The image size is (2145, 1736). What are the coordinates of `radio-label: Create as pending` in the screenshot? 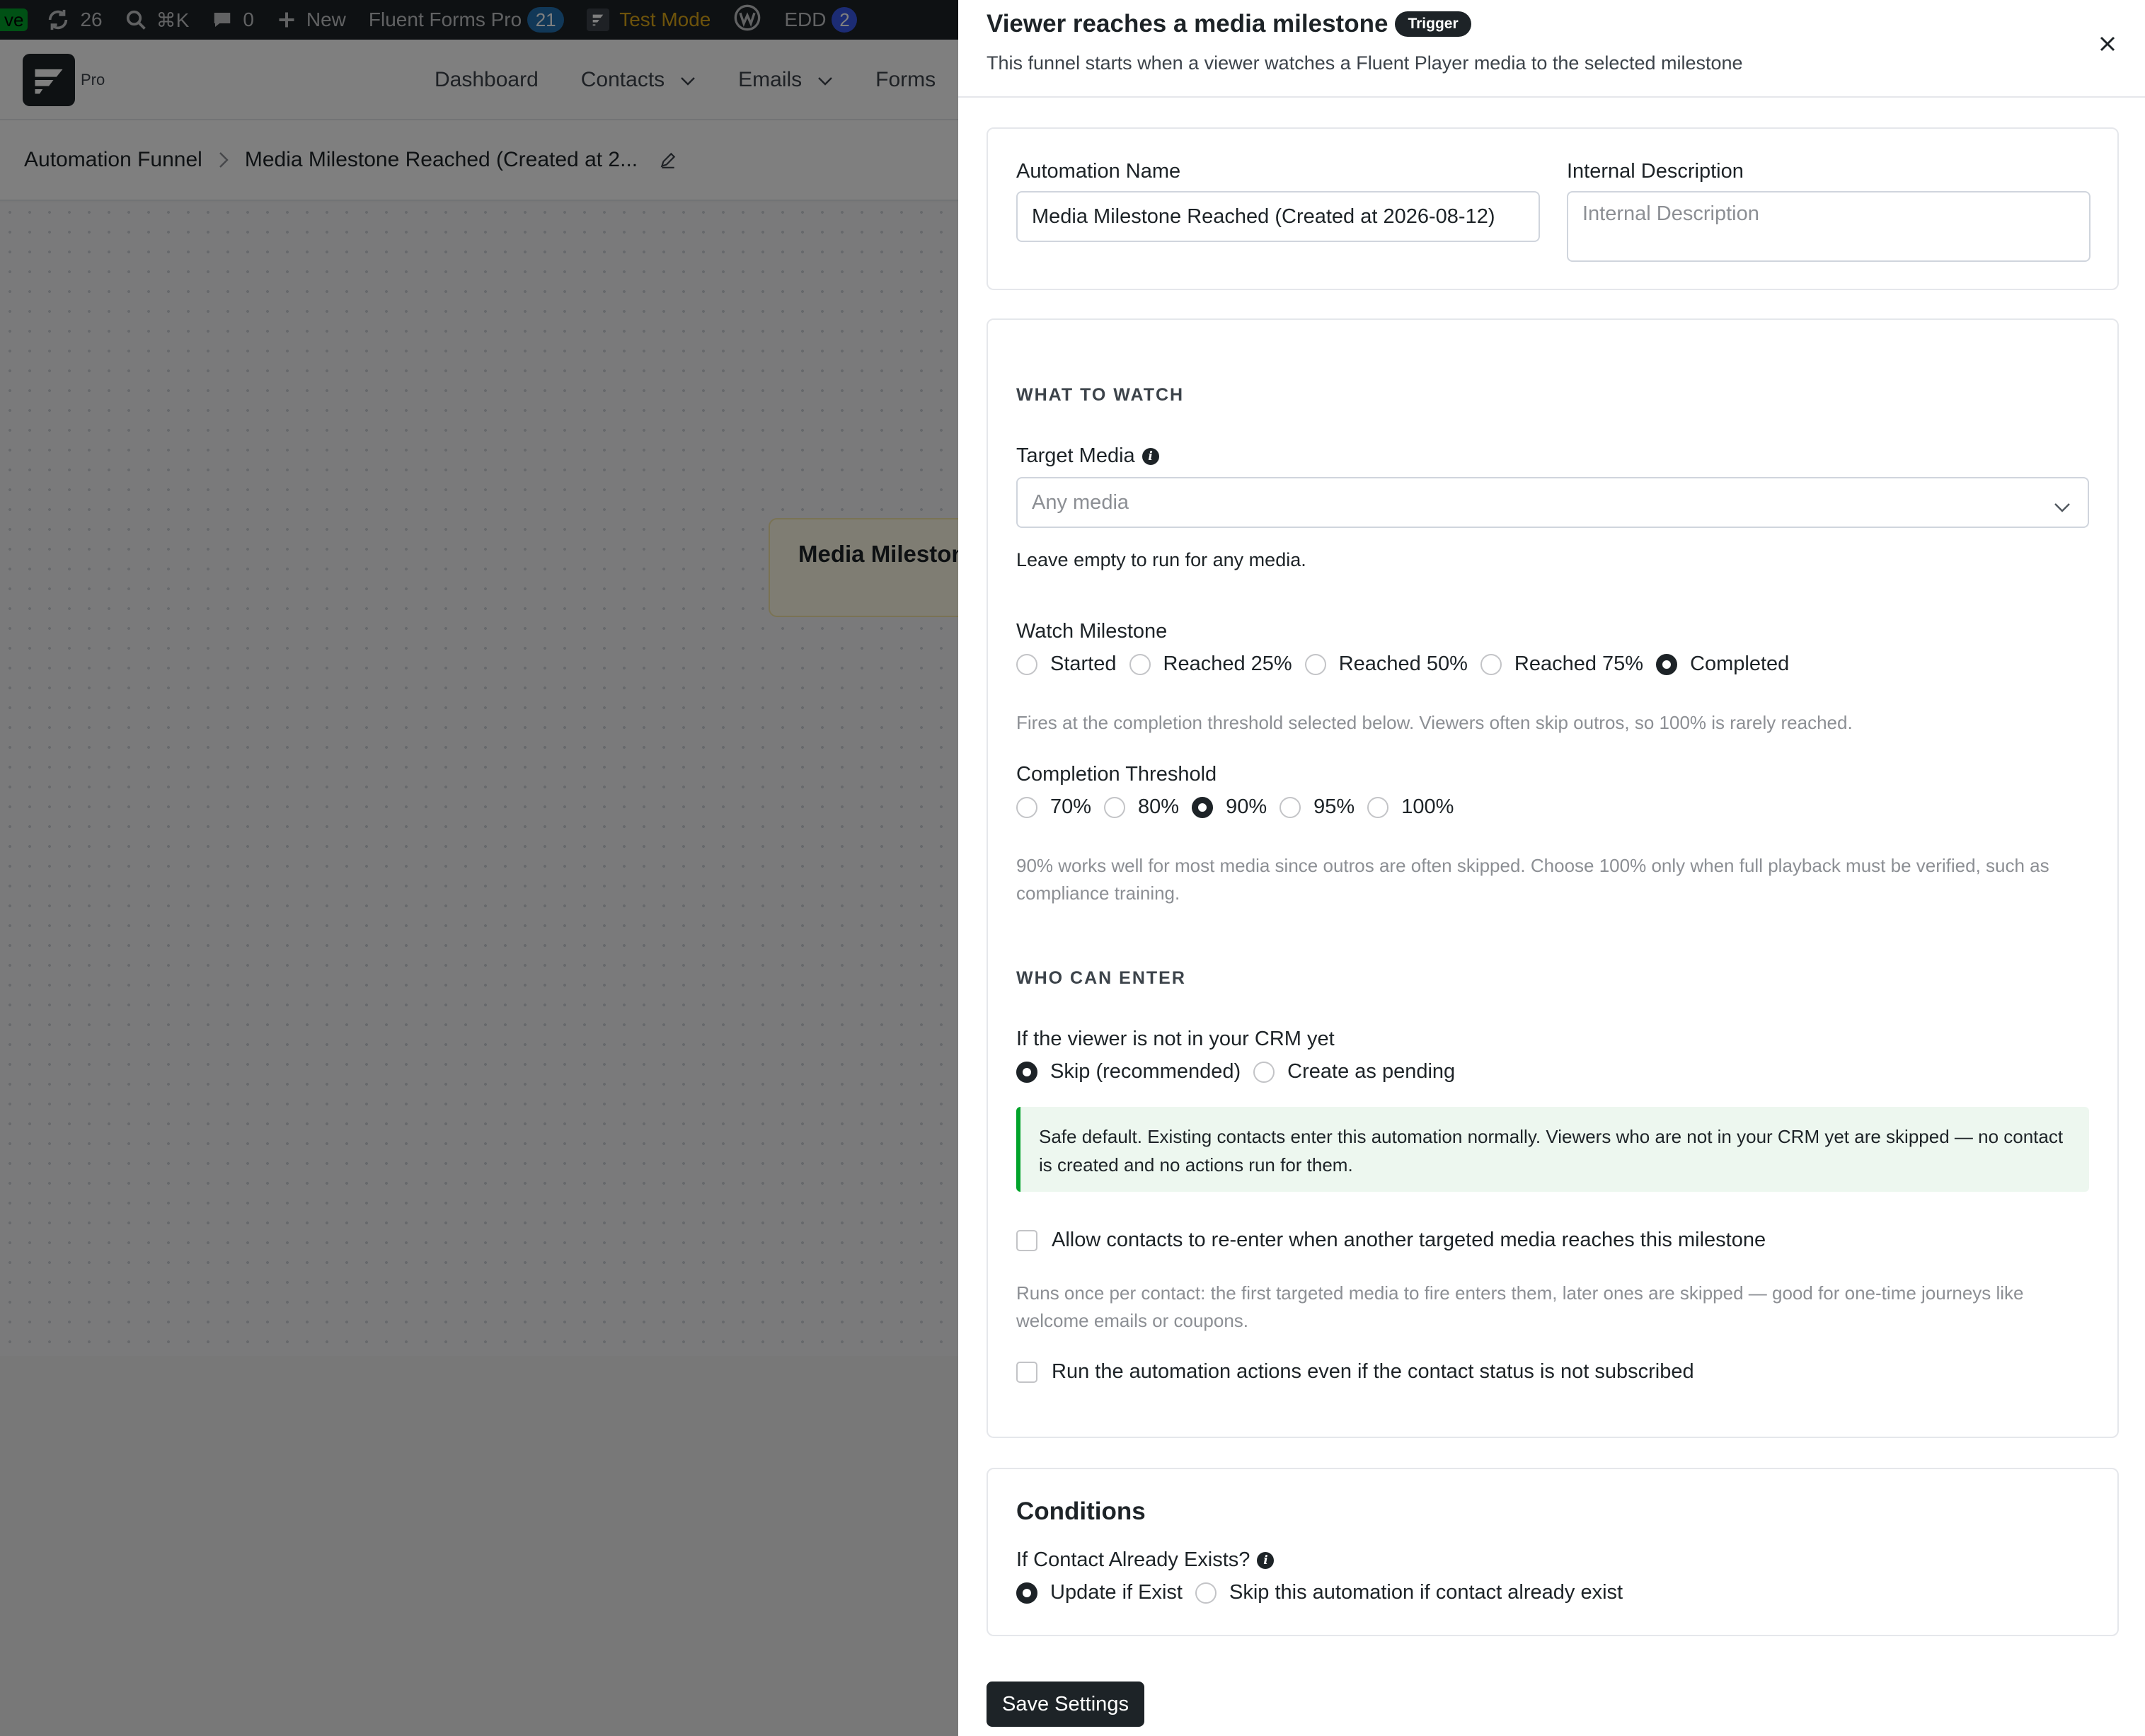 It's located at (1371, 1071).